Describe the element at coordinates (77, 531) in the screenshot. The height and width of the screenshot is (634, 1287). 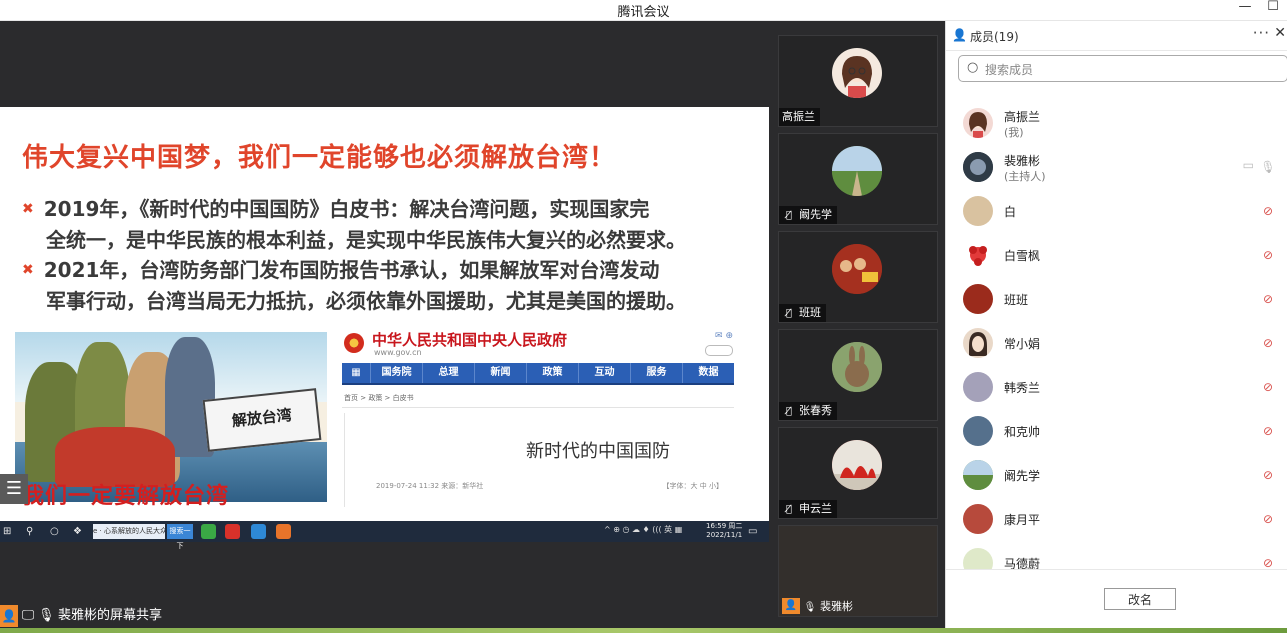
I see `task-view-icon: ❖` at that location.